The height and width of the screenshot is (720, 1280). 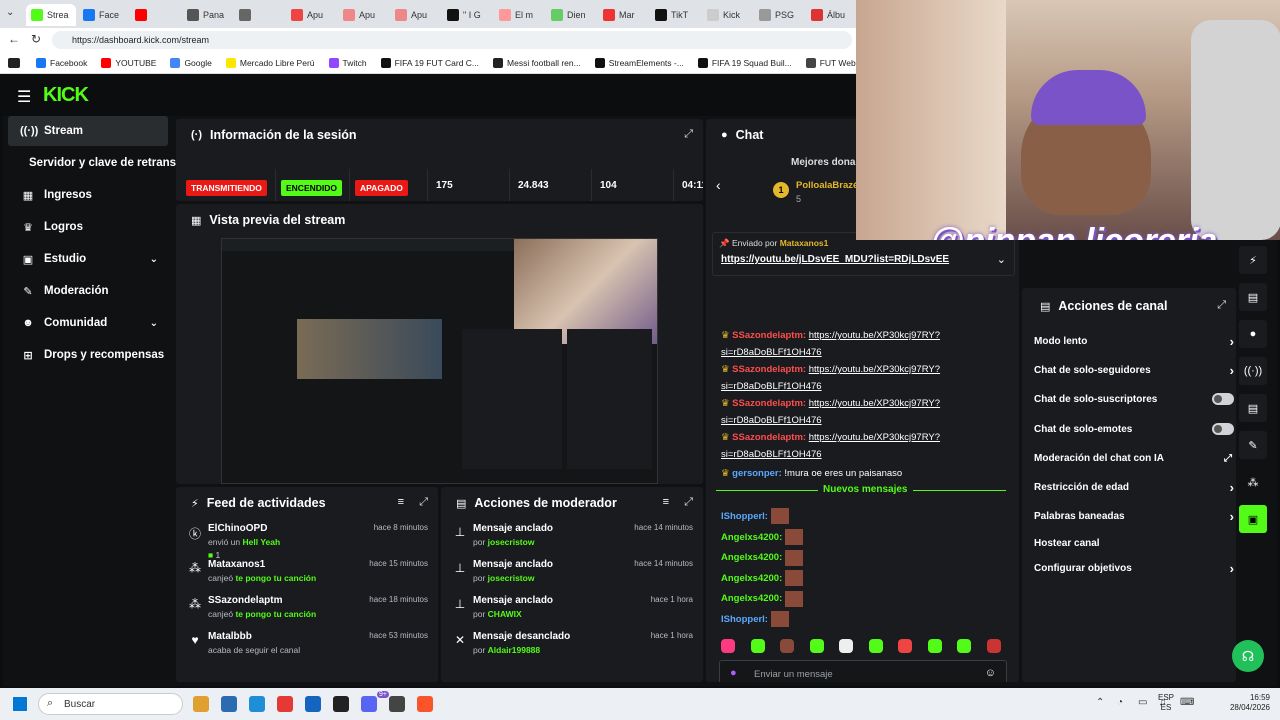 What do you see at coordinates (93, 163) in the screenshot?
I see `sidebar-item-server-key: Servidor y clave de retransm` at bounding box center [93, 163].